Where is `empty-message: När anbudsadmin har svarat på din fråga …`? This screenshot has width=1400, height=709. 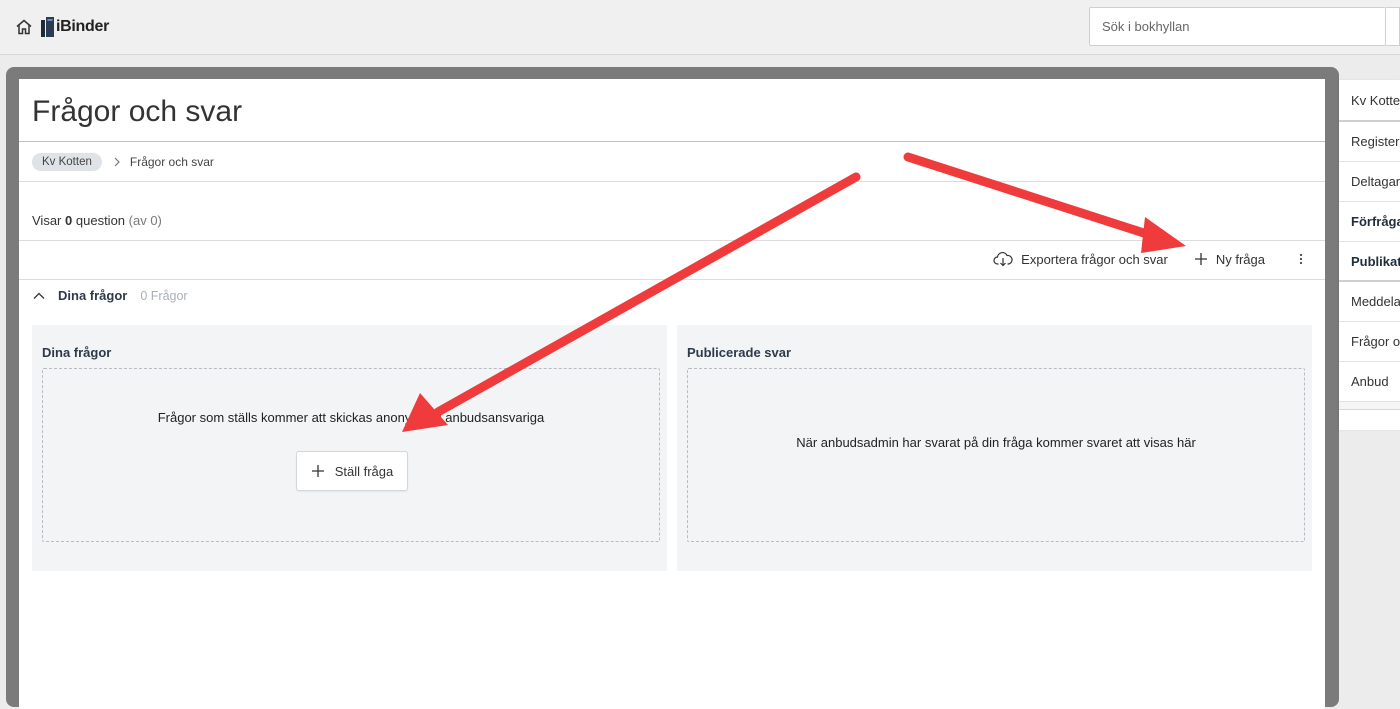 empty-message: När anbudsadmin har svarat på din fråga … is located at coordinates (996, 442).